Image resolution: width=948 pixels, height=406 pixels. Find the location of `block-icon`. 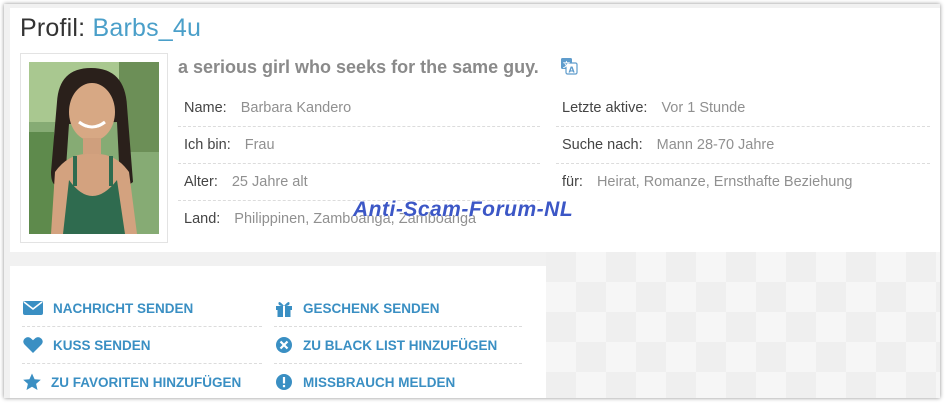

block-icon is located at coordinates (284, 345).